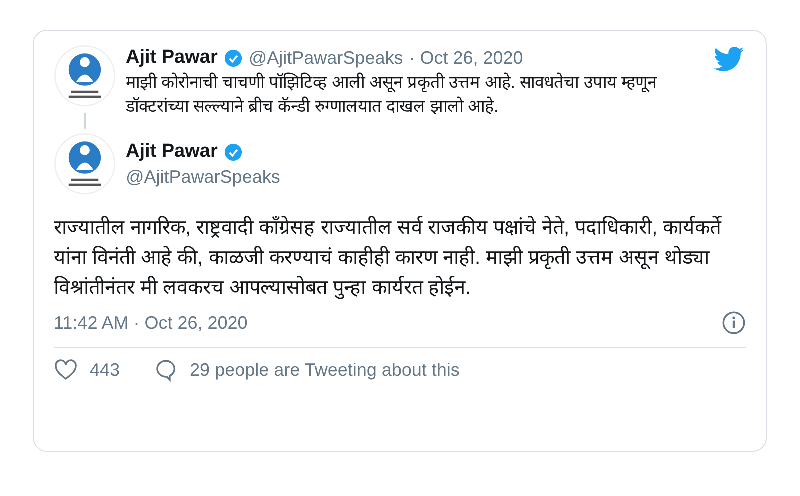 This screenshot has height=496, width=800. Describe the element at coordinates (166, 370) in the screenshot. I see `speech-bubble-icon` at that location.